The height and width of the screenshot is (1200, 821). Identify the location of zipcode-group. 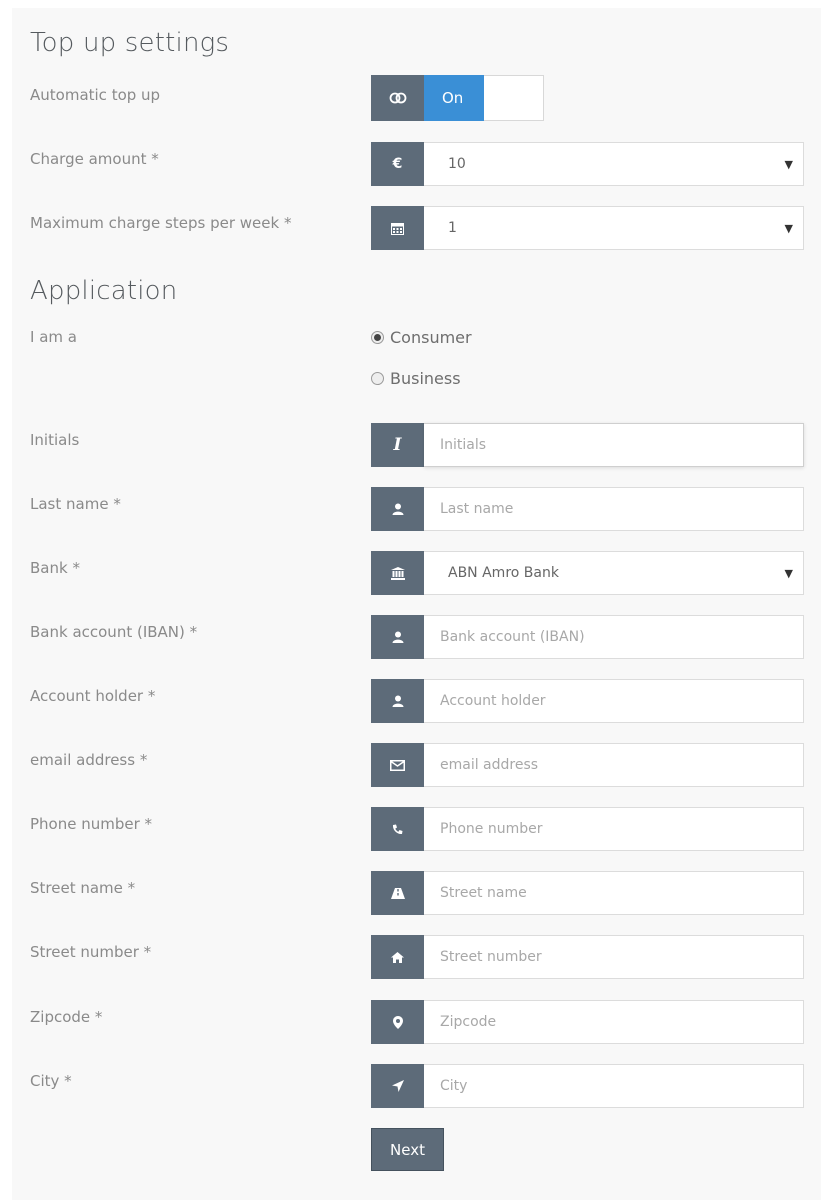
(587, 1022).